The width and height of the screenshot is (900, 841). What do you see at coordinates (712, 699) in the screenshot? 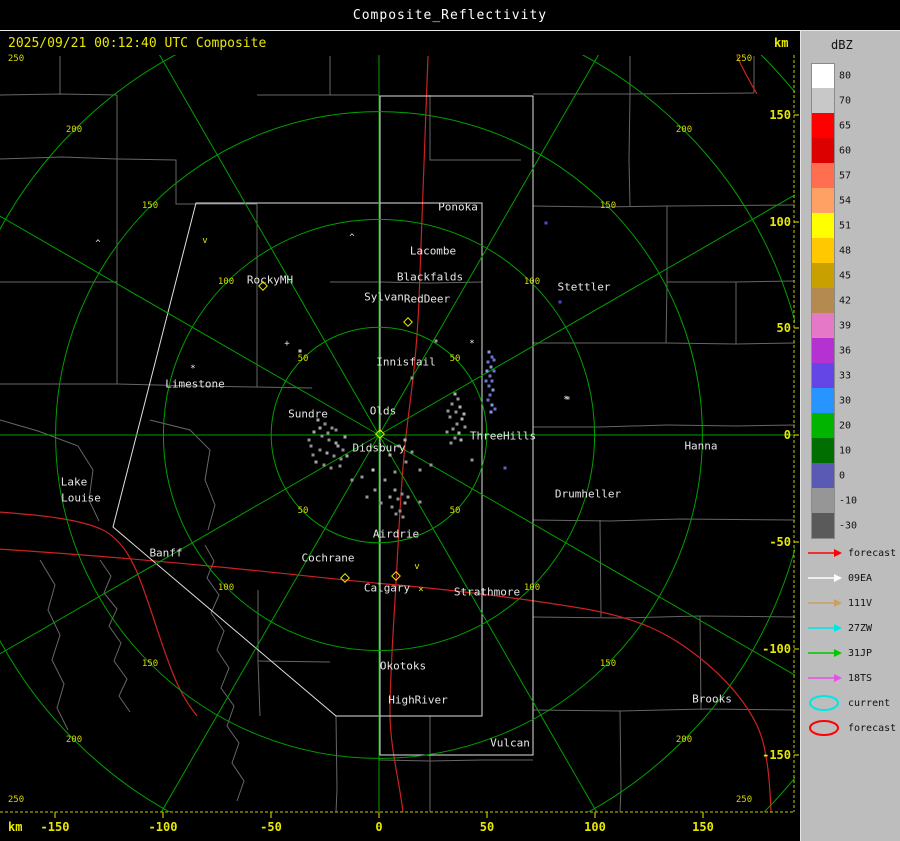
I see `city-label: Brooks` at bounding box center [712, 699].